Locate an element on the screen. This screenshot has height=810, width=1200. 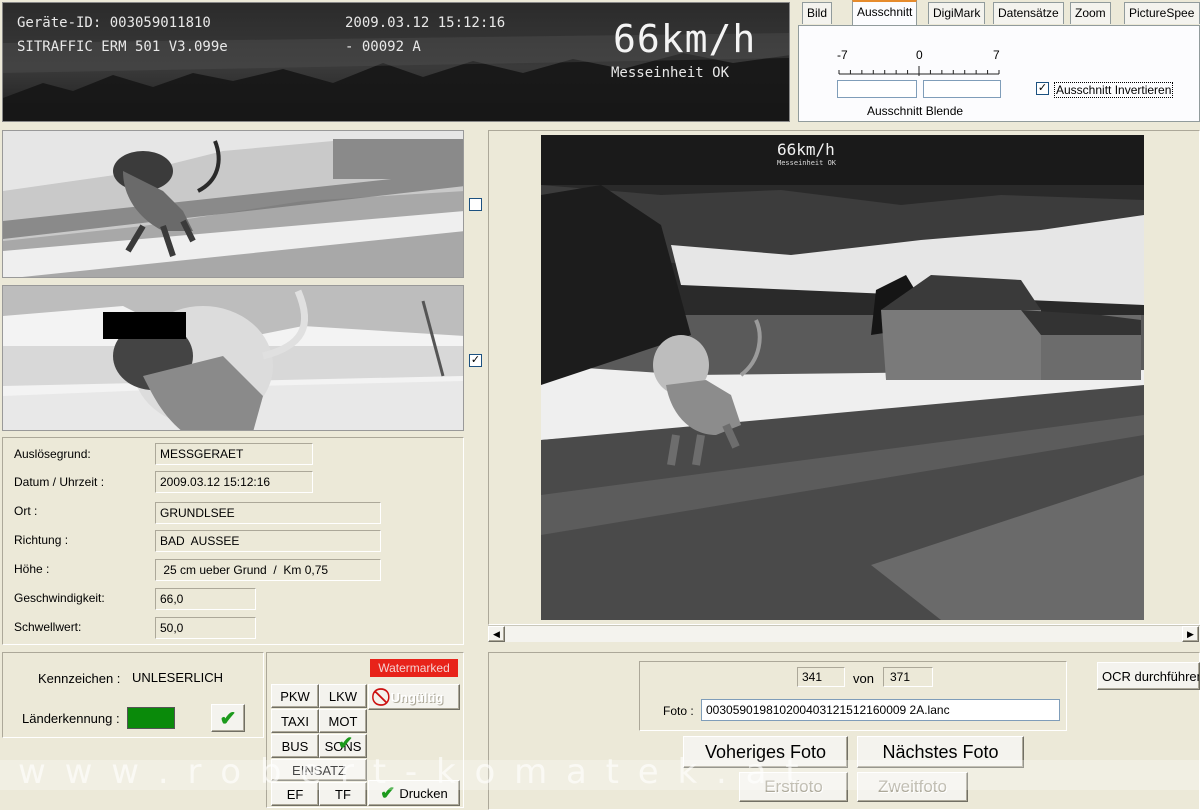
total-photo-number: 371 is located at coordinates (908, 677).